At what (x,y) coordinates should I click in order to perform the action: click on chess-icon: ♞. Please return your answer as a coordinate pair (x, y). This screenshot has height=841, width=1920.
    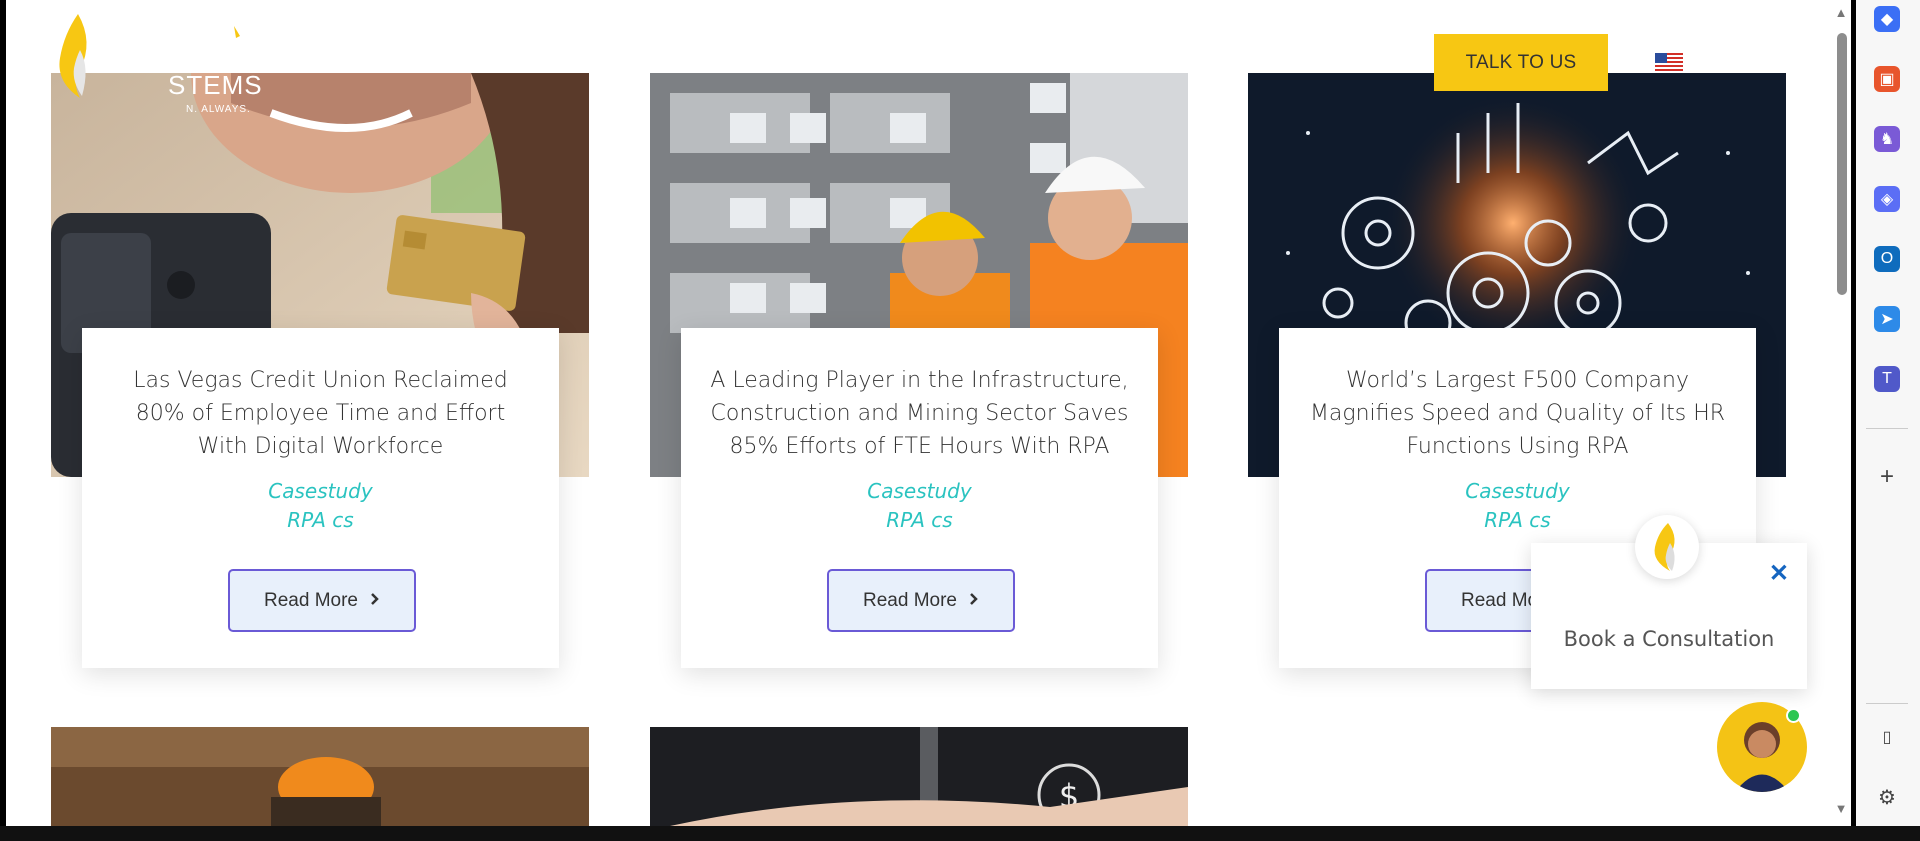
    Looking at the image, I should click on (1887, 139).